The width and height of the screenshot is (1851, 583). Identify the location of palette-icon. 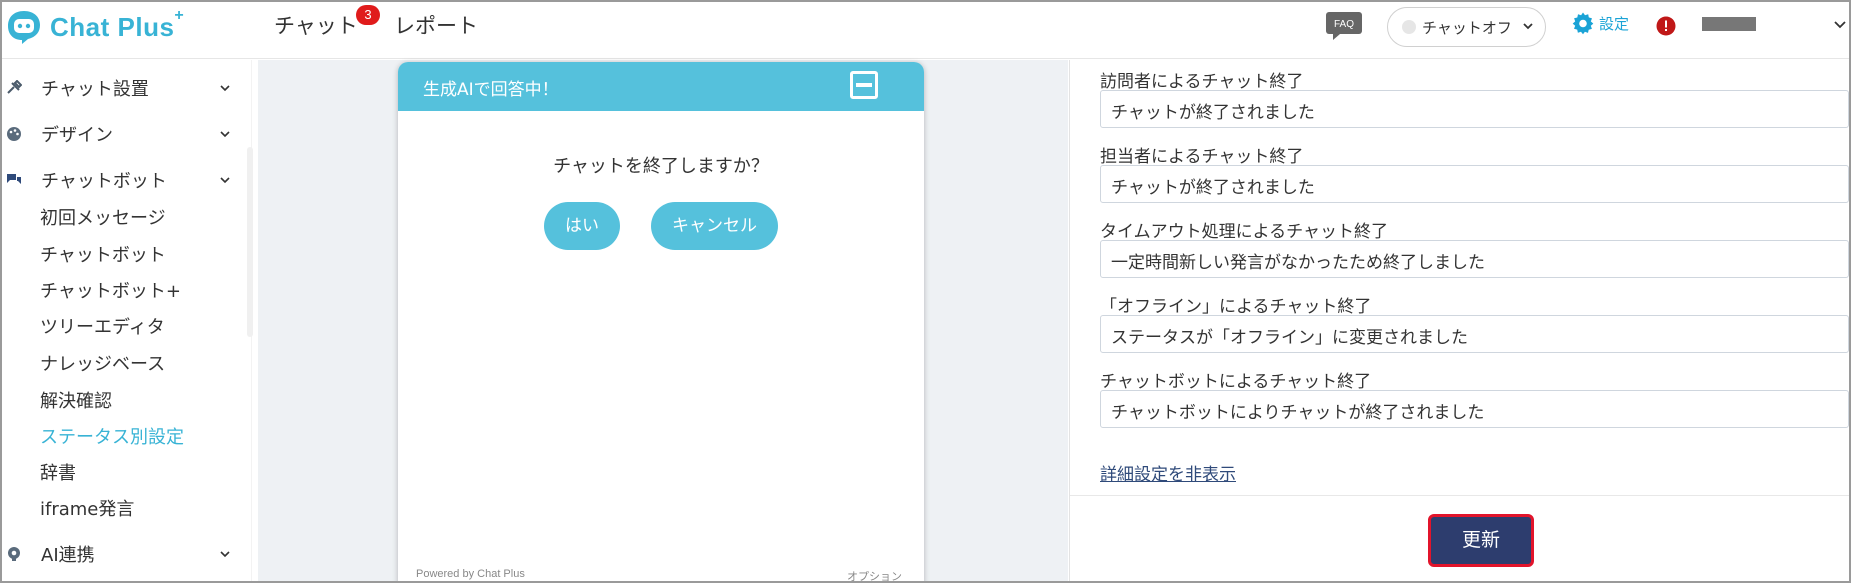
(14, 134).